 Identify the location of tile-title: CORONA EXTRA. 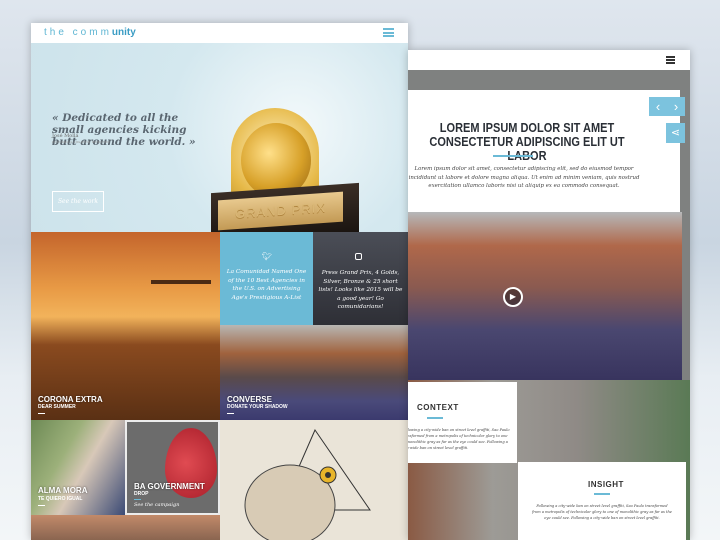
(70, 399).